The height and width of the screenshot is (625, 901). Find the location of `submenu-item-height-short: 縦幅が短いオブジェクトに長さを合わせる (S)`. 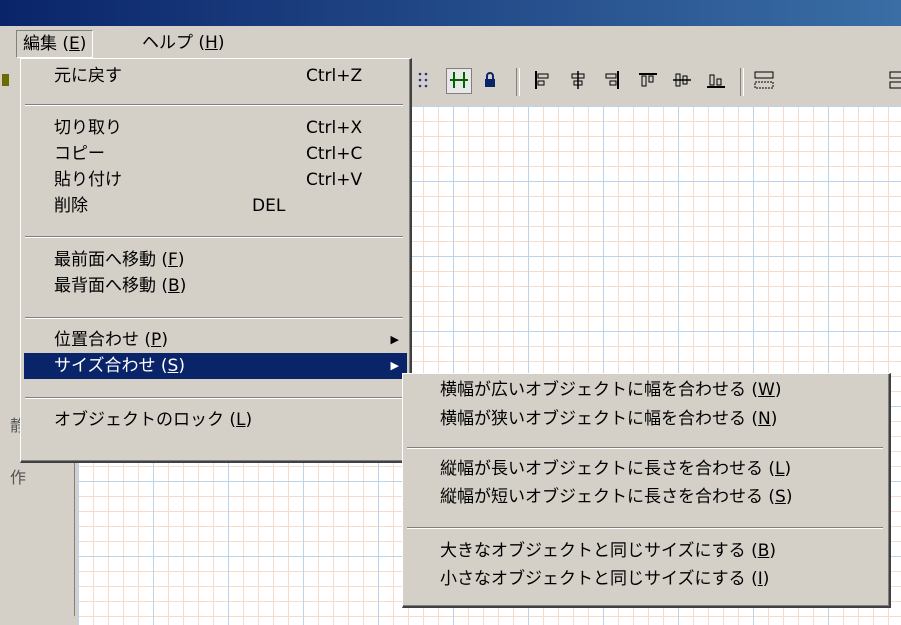

submenu-item-height-short: 縦幅が短いオブジェクトに長さを合わせる (S) is located at coordinates (646, 497).